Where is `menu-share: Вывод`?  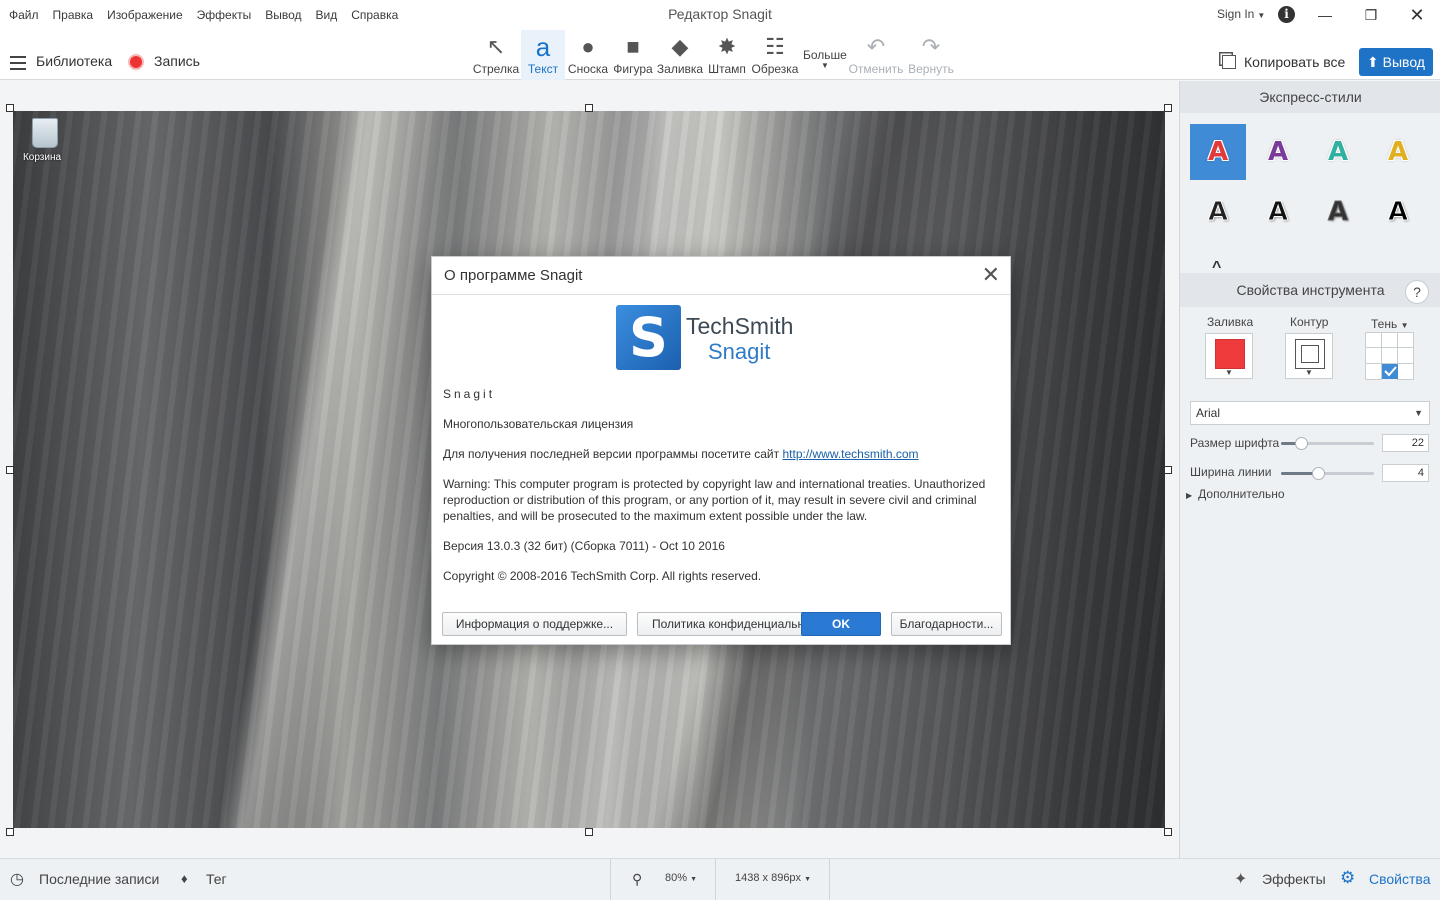
menu-share: Вывод is located at coordinates (283, 15).